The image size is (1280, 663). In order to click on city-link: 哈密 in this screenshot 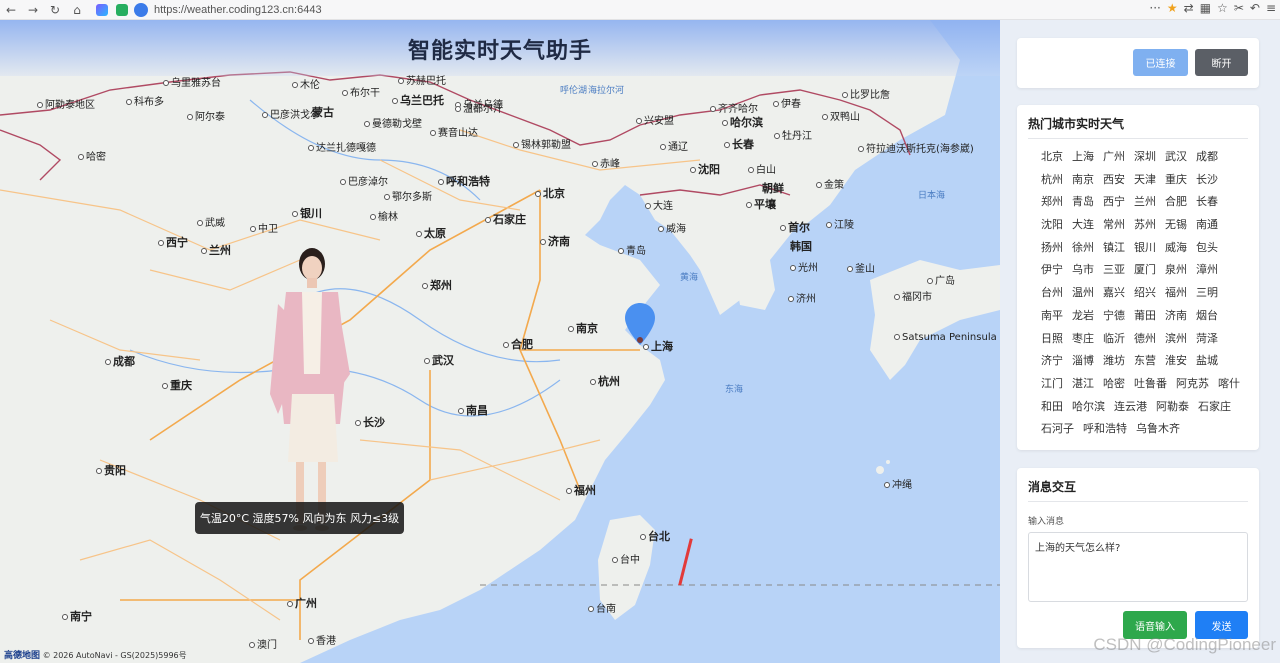, I will do `click(1116, 384)`.